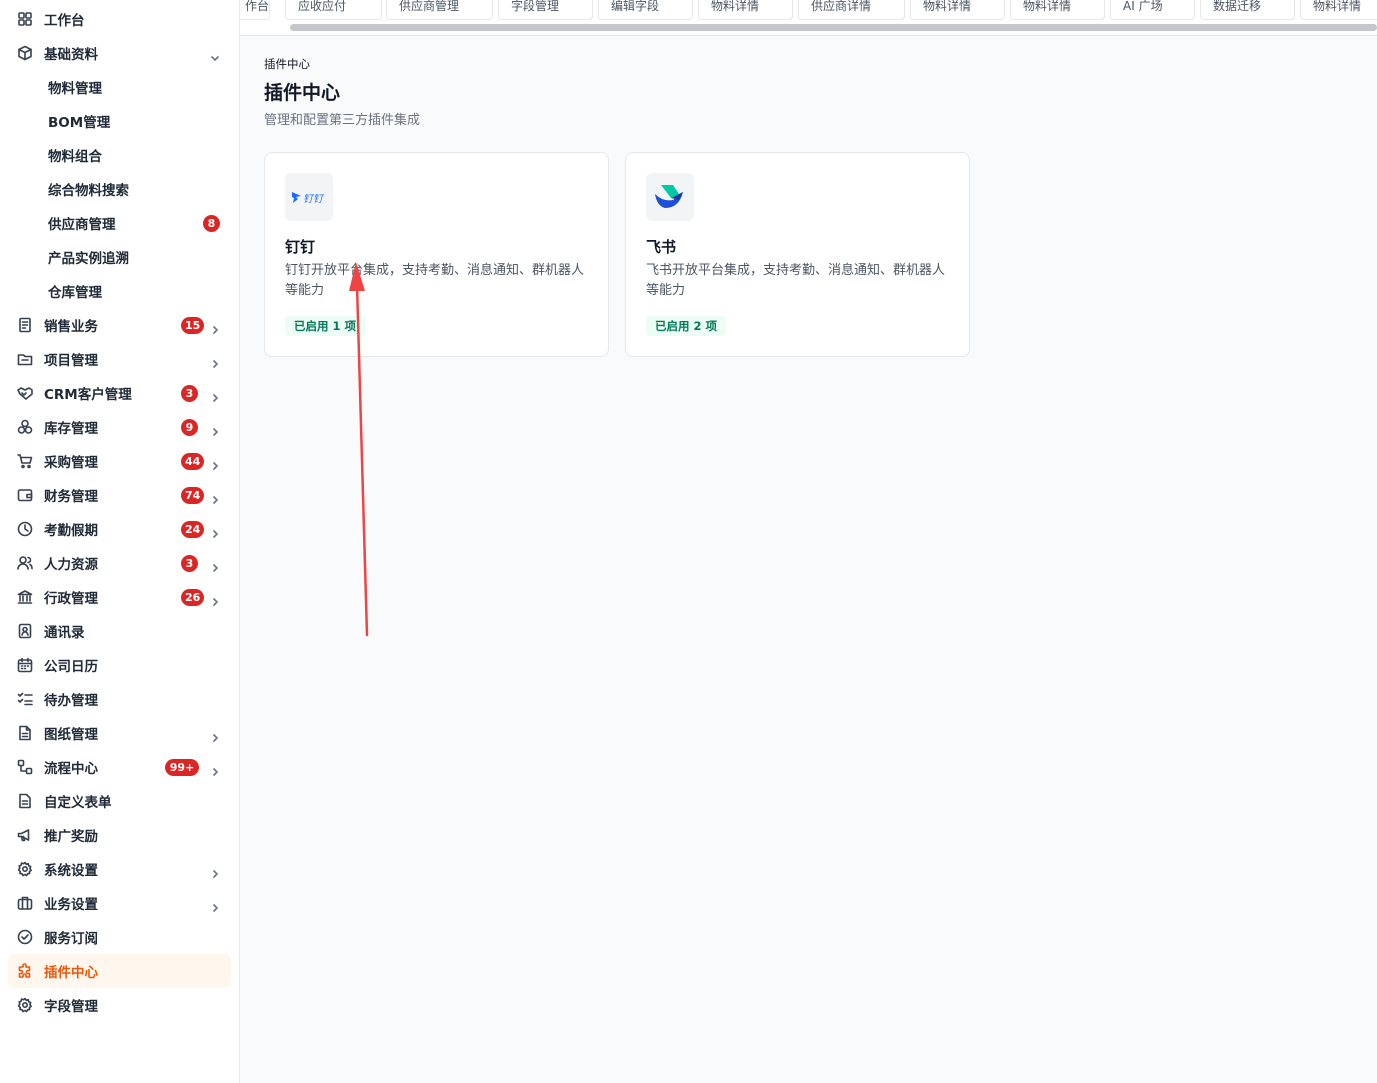 Image resolution: width=1377 pixels, height=1083 pixels. Describe the element at coordinates (119, 869) in the screenshot. I see `sidebar-item-system-settings: 系统设置` at that location.